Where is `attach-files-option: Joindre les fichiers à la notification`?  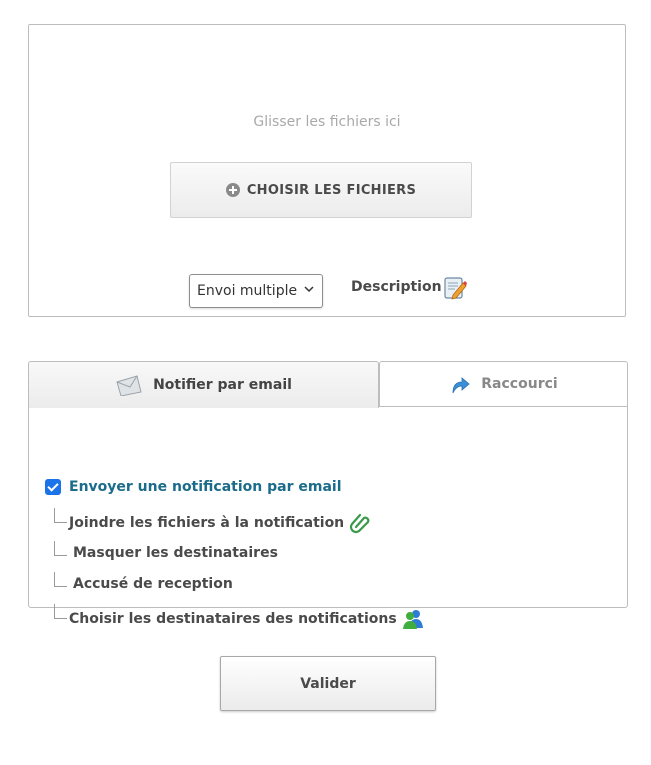
attach-files-option: Joindre les fichiers à la notification is located at coordinates (212, 521).